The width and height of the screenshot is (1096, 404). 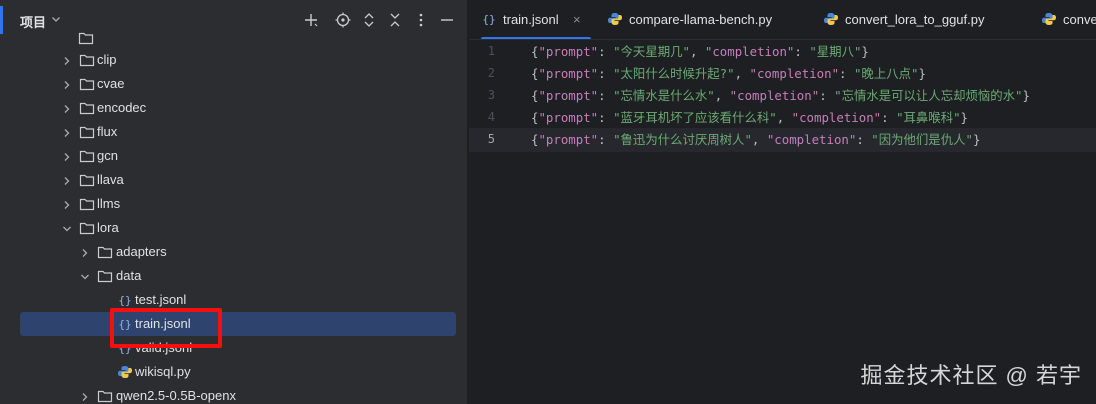 I want to click on tree-item-test-jsonl: {} test.jsonl, so click(x=233, y=300).